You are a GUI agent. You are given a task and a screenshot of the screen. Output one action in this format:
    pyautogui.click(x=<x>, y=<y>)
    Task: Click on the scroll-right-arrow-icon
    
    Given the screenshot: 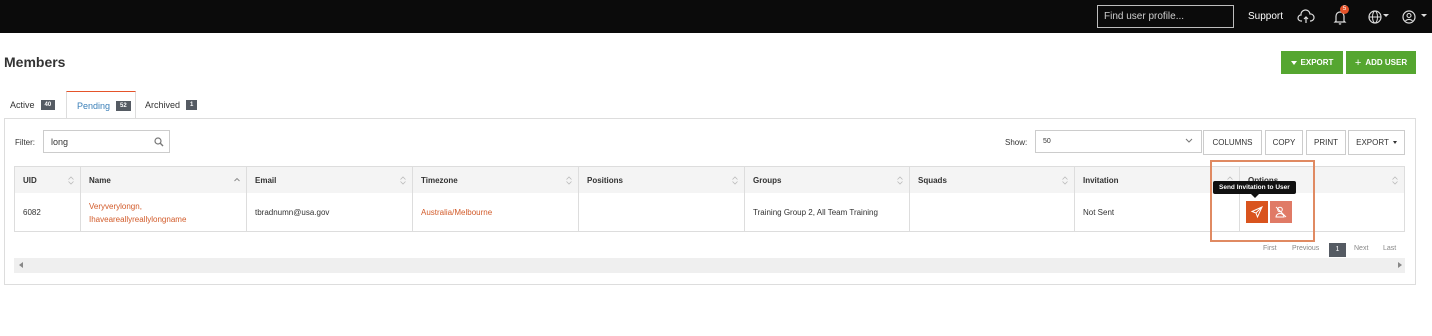 What is the action you would take?
    pyautogui.click(x=1400, y=265)
    